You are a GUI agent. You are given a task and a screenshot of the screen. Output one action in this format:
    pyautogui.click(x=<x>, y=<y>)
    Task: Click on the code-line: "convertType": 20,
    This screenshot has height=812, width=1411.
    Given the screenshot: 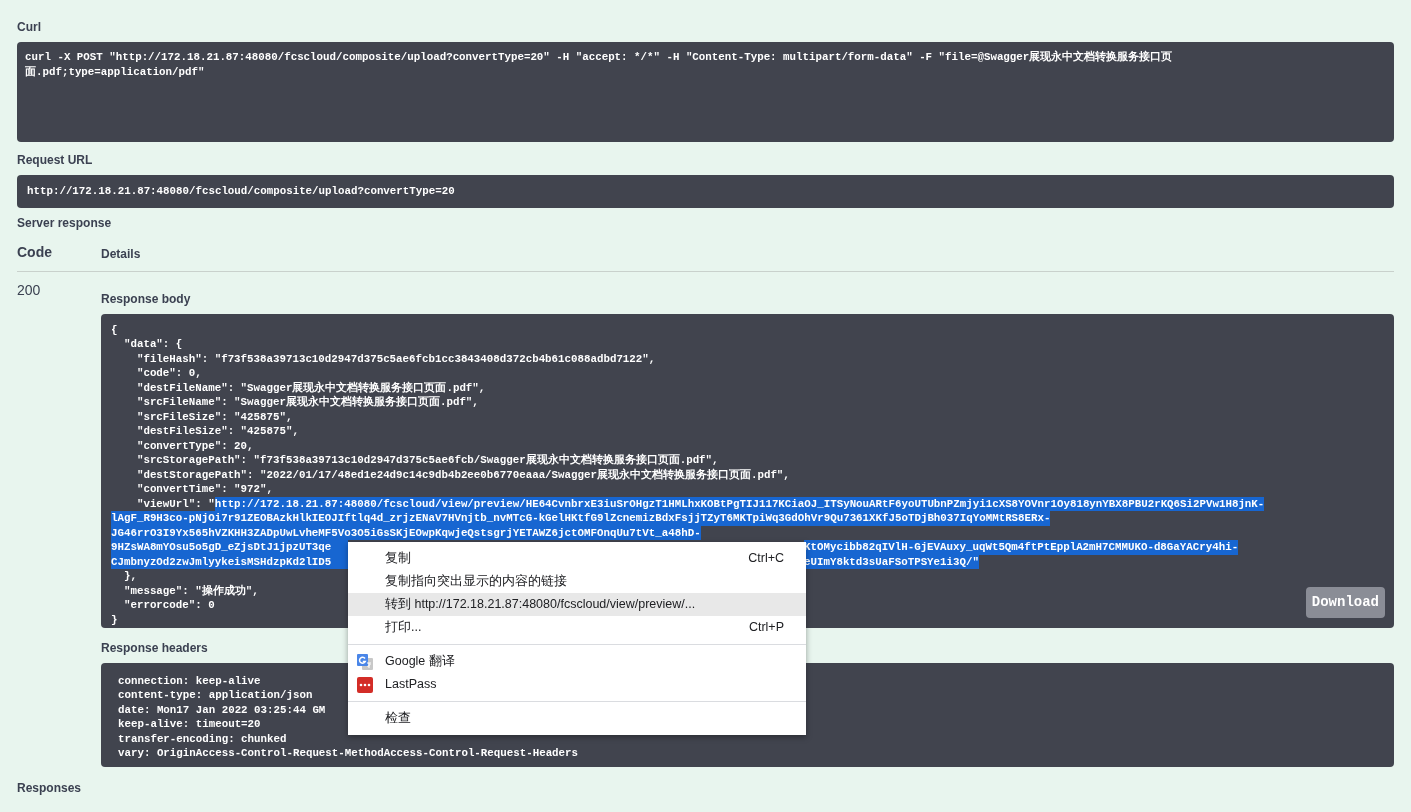 What is the action you would take?
    pyautogui.click(x=194, y=445)
    